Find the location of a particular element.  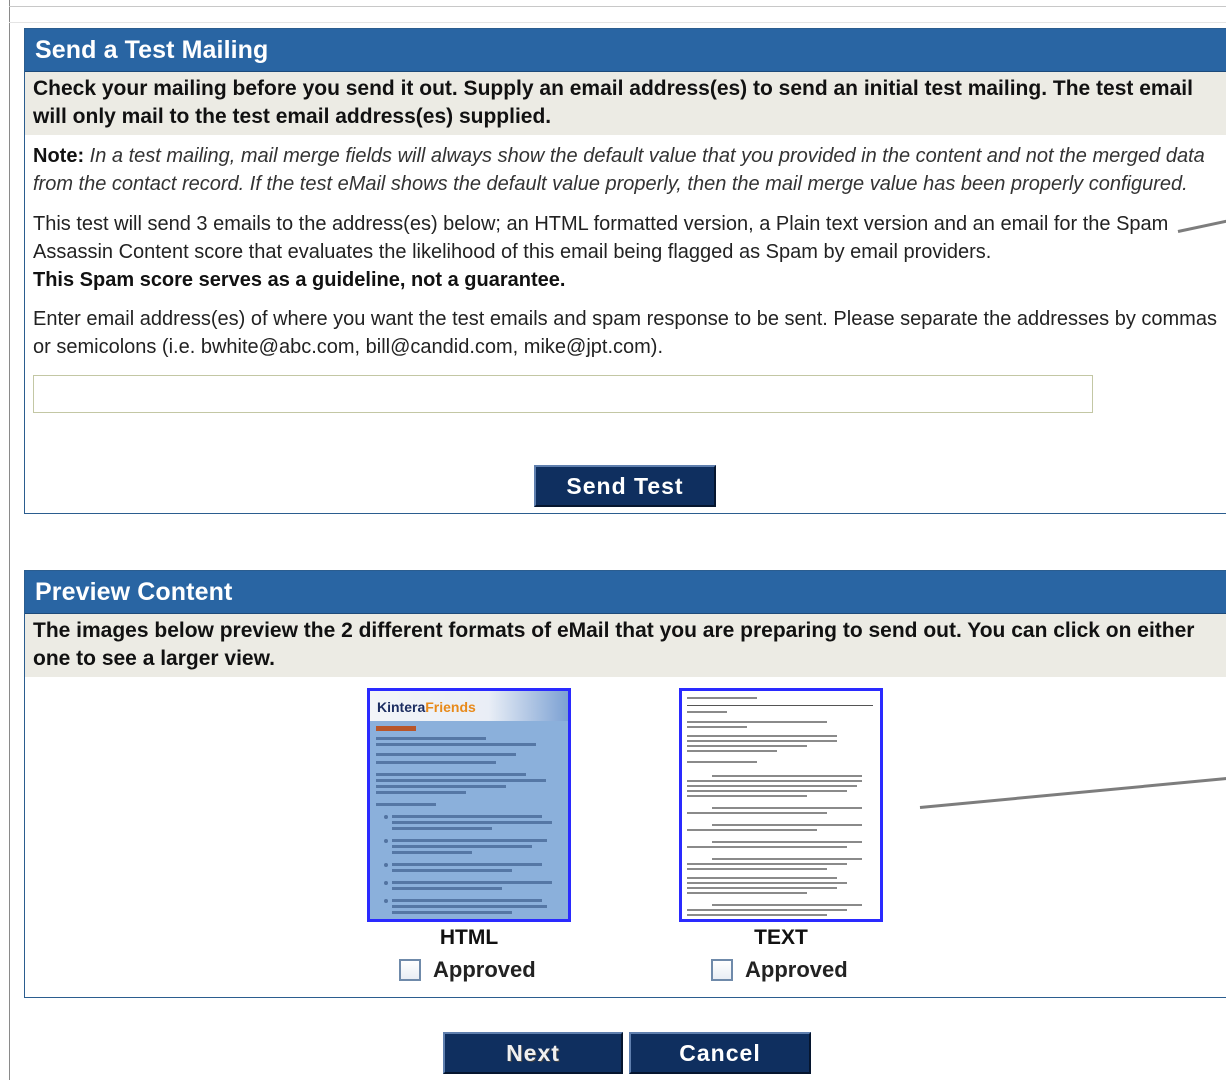

text-approved-checkbox is located at coordinates (722, 970).